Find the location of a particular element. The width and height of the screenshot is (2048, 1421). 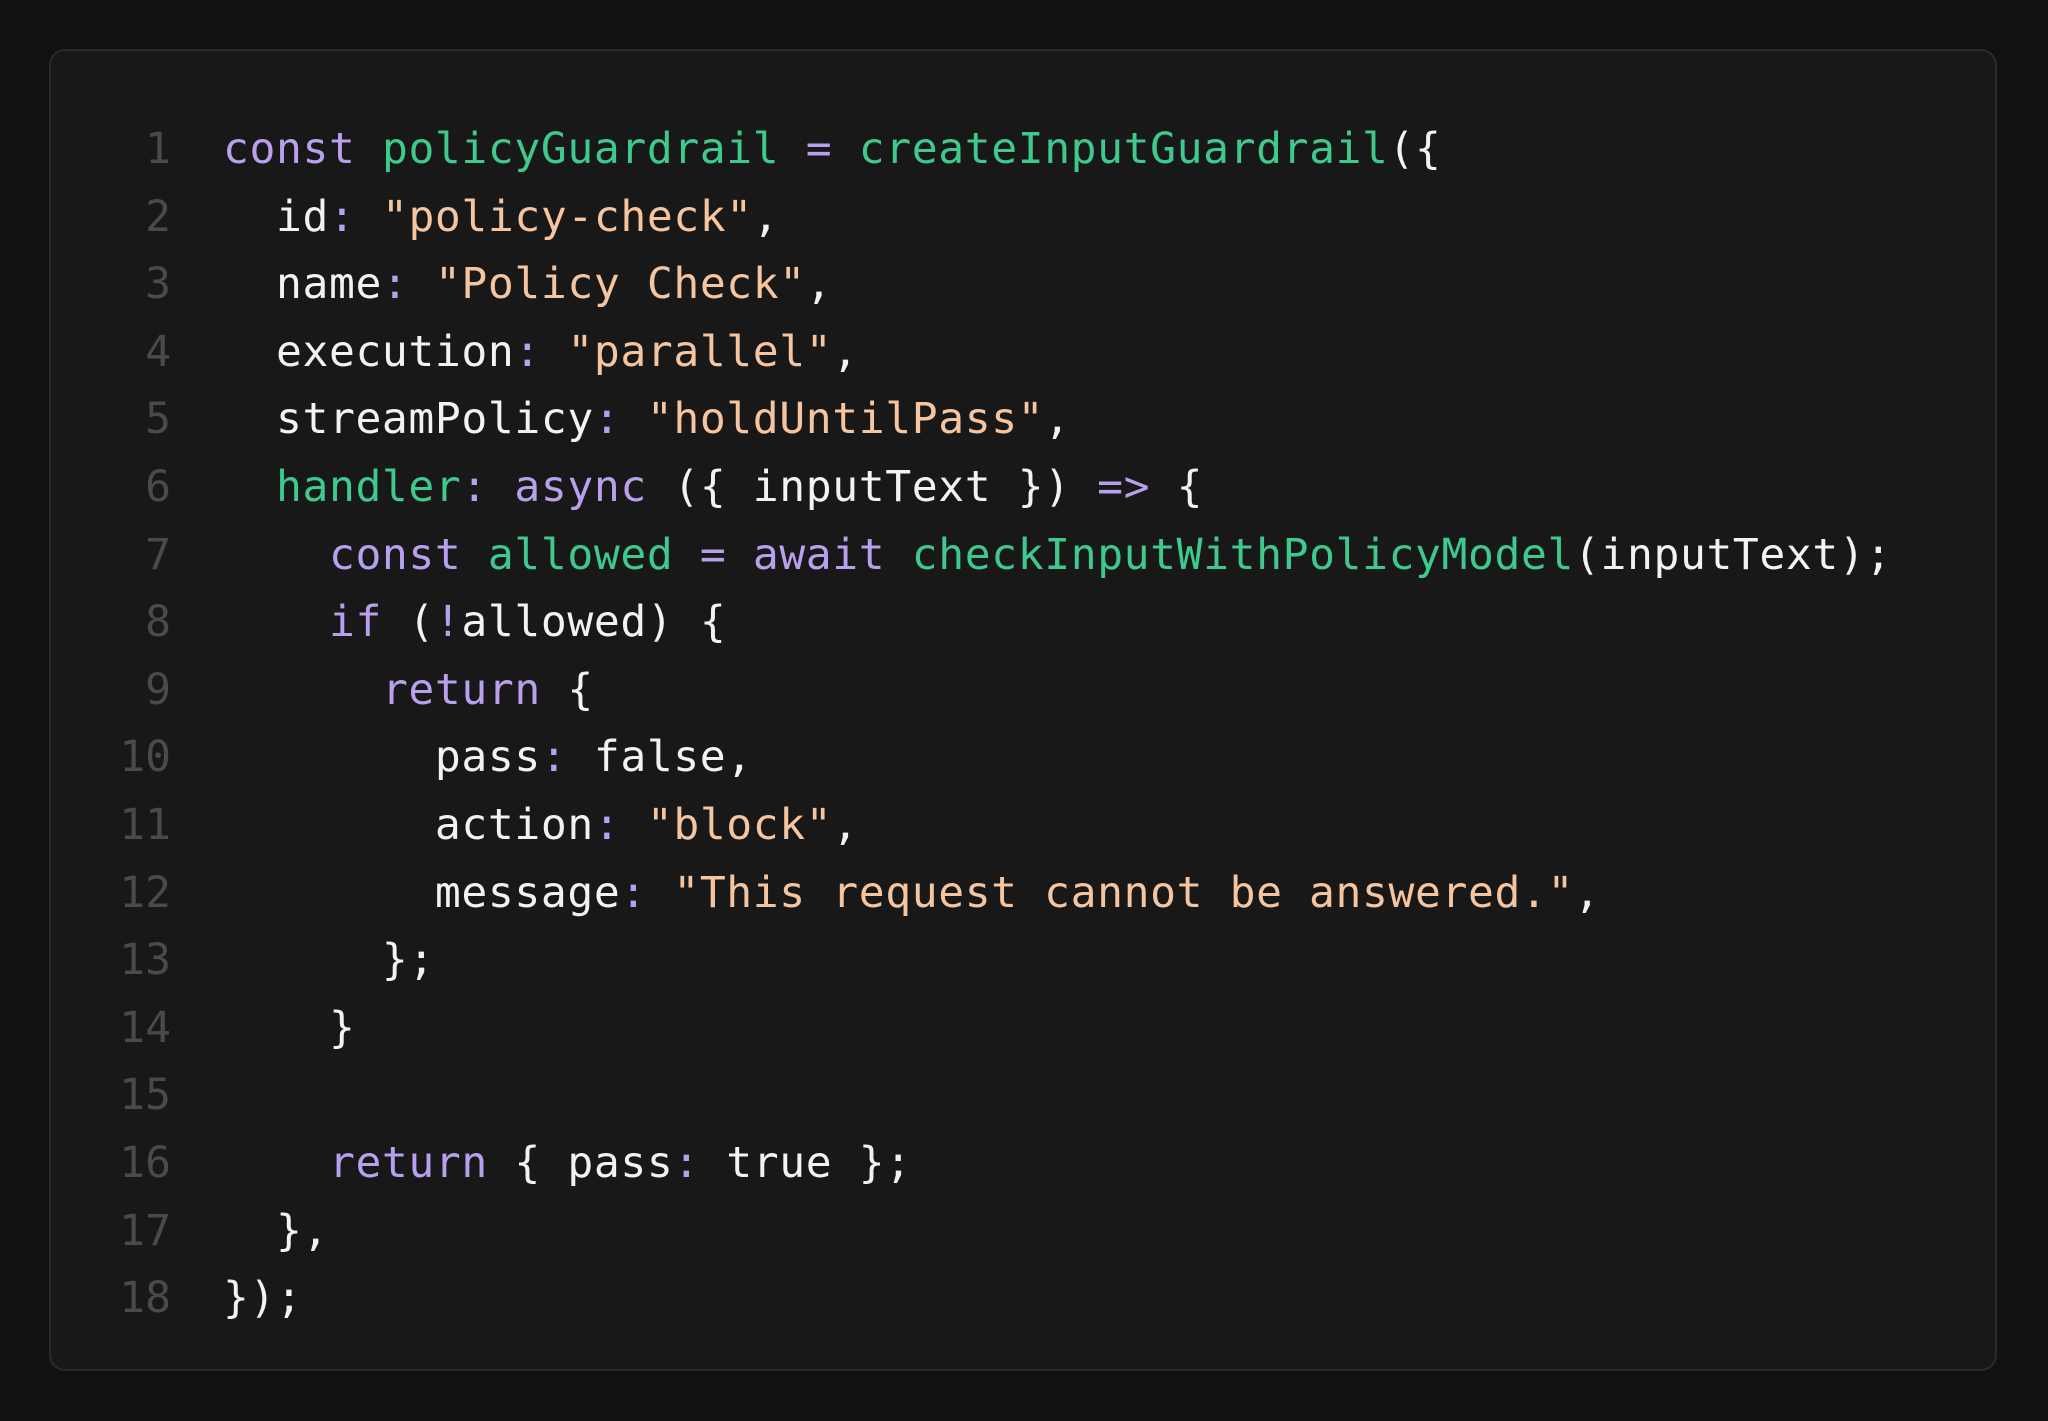

code-line: 18}); is located at coordinates (1023, 1299).